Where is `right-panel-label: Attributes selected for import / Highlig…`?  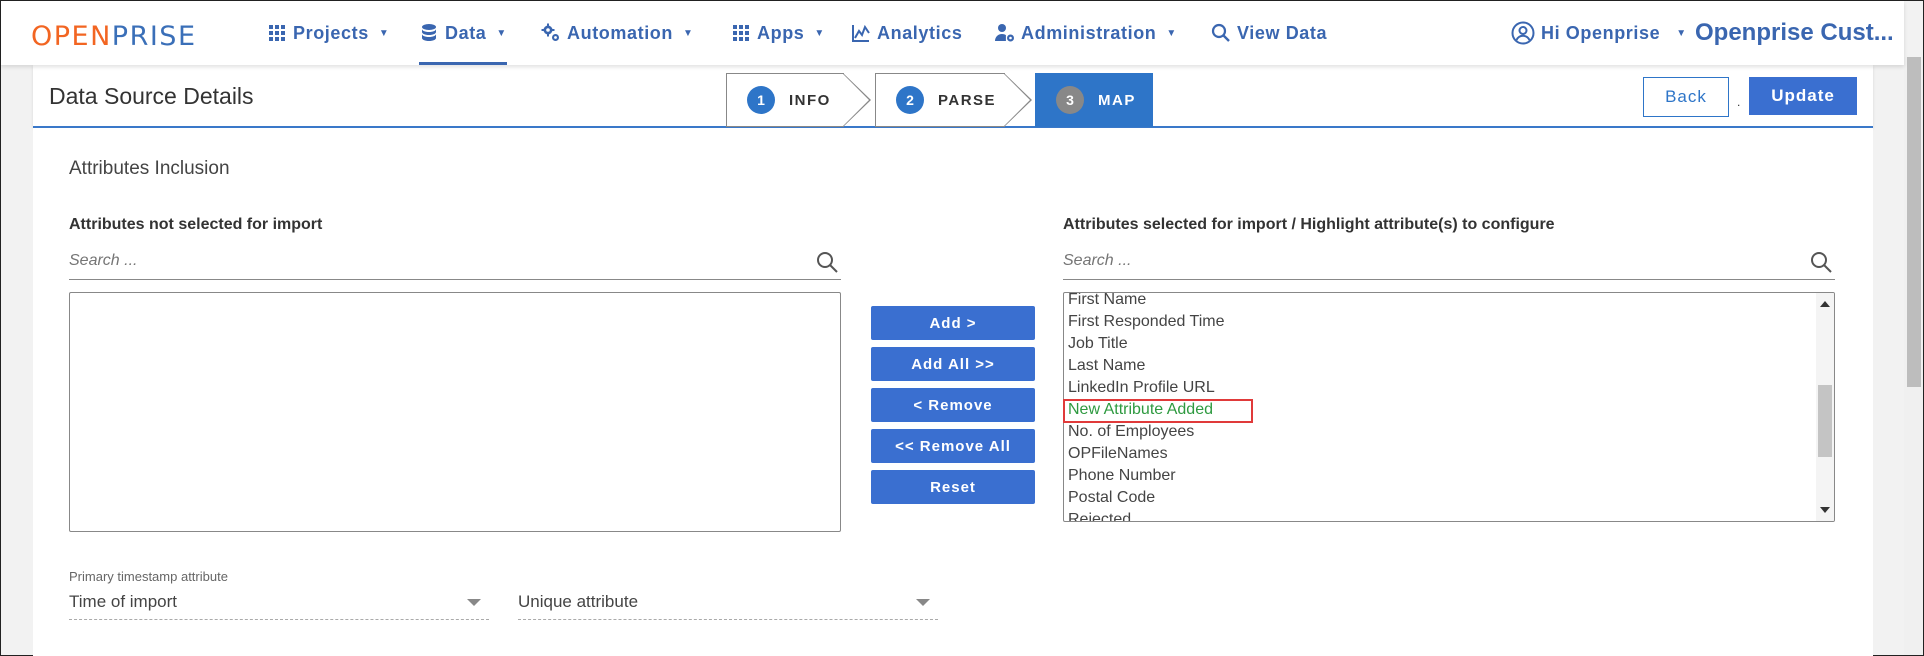 right-panel-label: Attributes selected for import / Highlig… is located at coordinates (1309, 224).